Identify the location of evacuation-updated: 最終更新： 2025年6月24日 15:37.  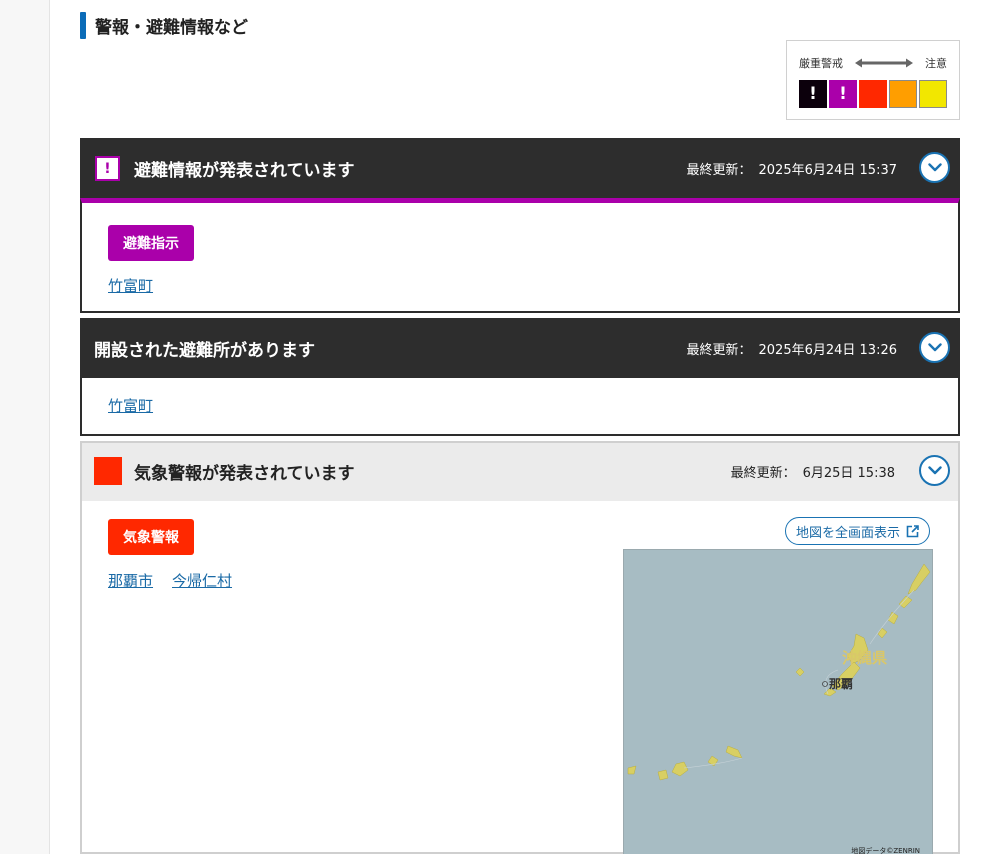
(791, 168).